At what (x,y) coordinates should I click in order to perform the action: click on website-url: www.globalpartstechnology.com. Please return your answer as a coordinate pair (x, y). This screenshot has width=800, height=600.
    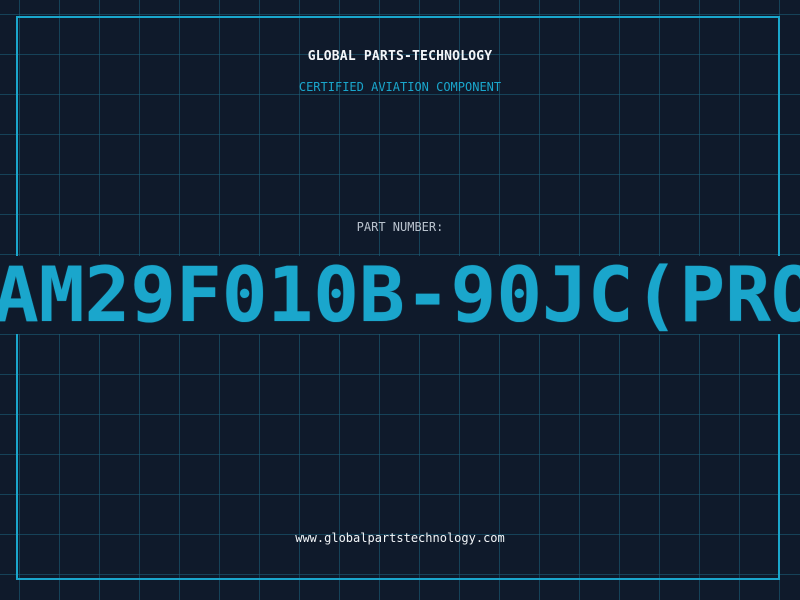
    Looking at the image, I should click on (400, 538).